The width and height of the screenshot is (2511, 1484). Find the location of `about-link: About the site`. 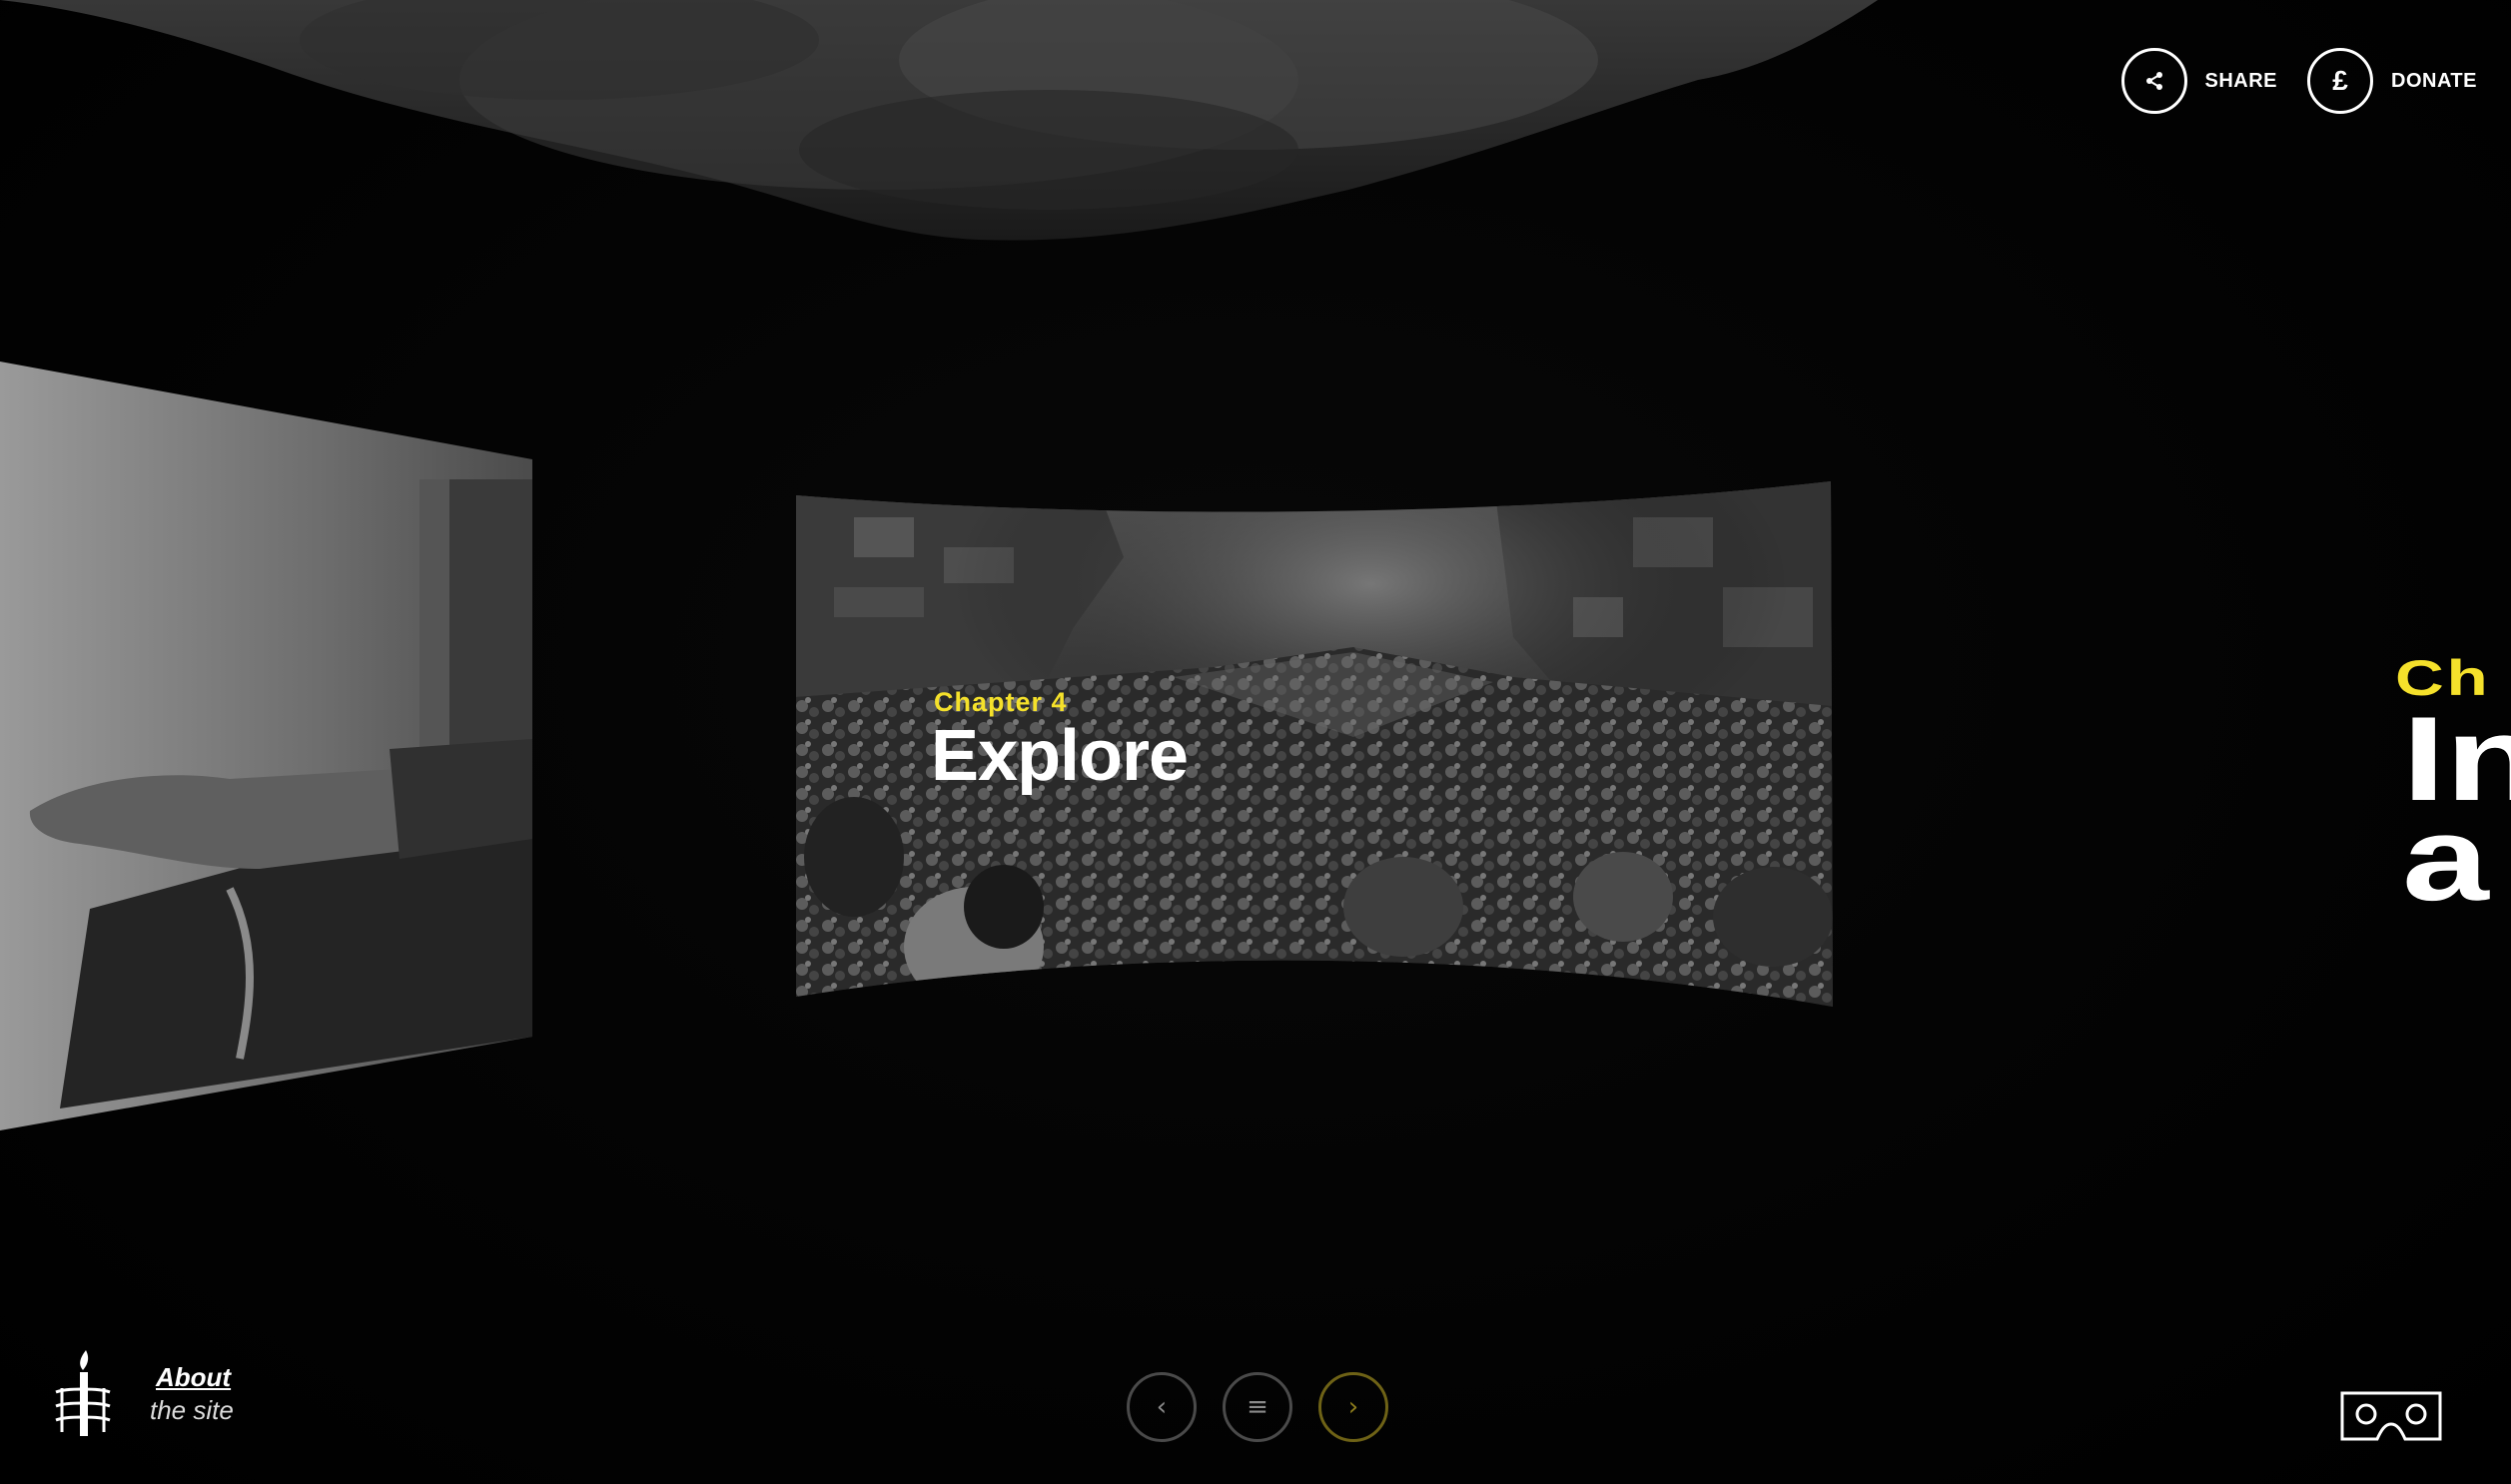

about-link: About the site is located at coordinates (192, 1394).